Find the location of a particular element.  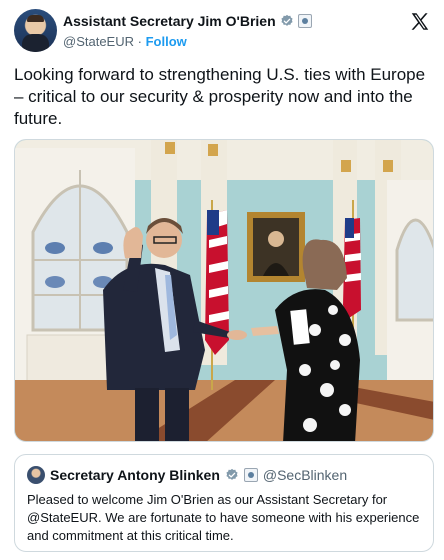

author-avatar is located at coordinates (35, 30).